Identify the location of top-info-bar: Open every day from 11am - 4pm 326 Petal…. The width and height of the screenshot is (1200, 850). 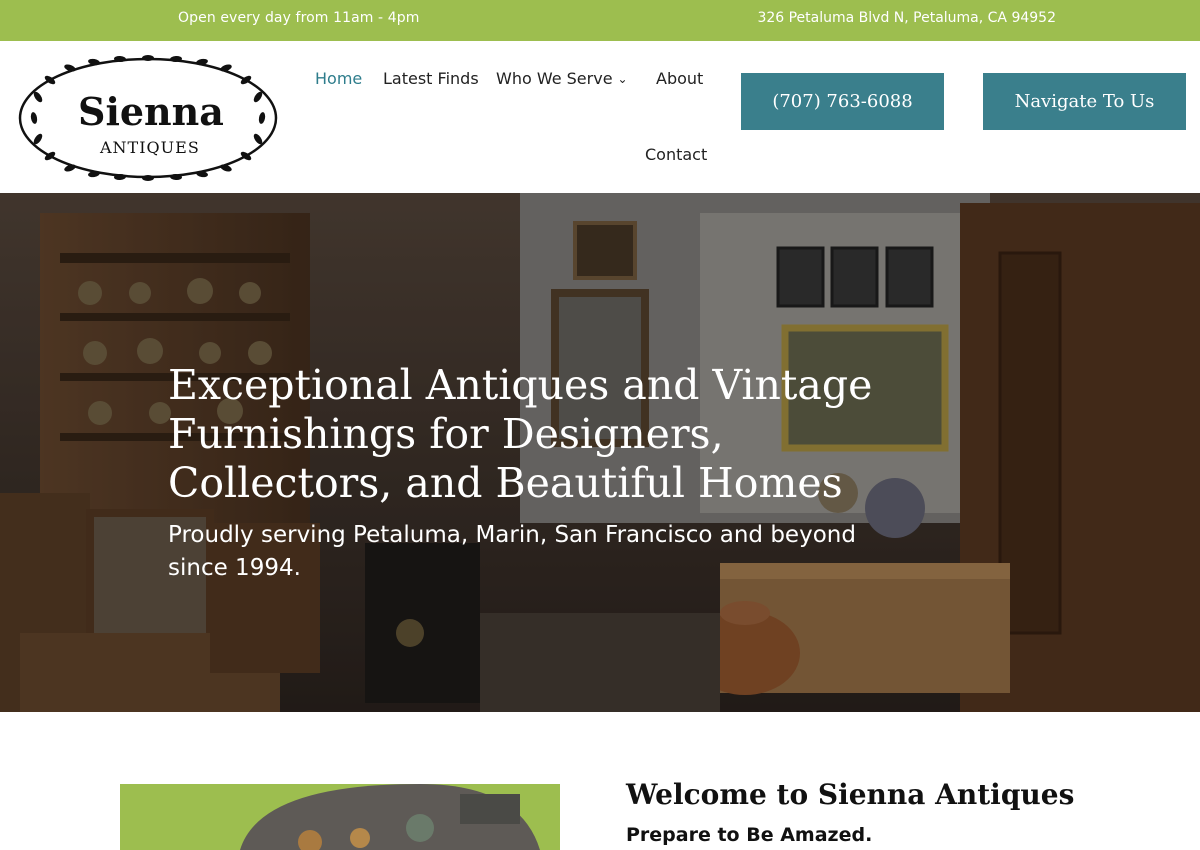
(600, 20).